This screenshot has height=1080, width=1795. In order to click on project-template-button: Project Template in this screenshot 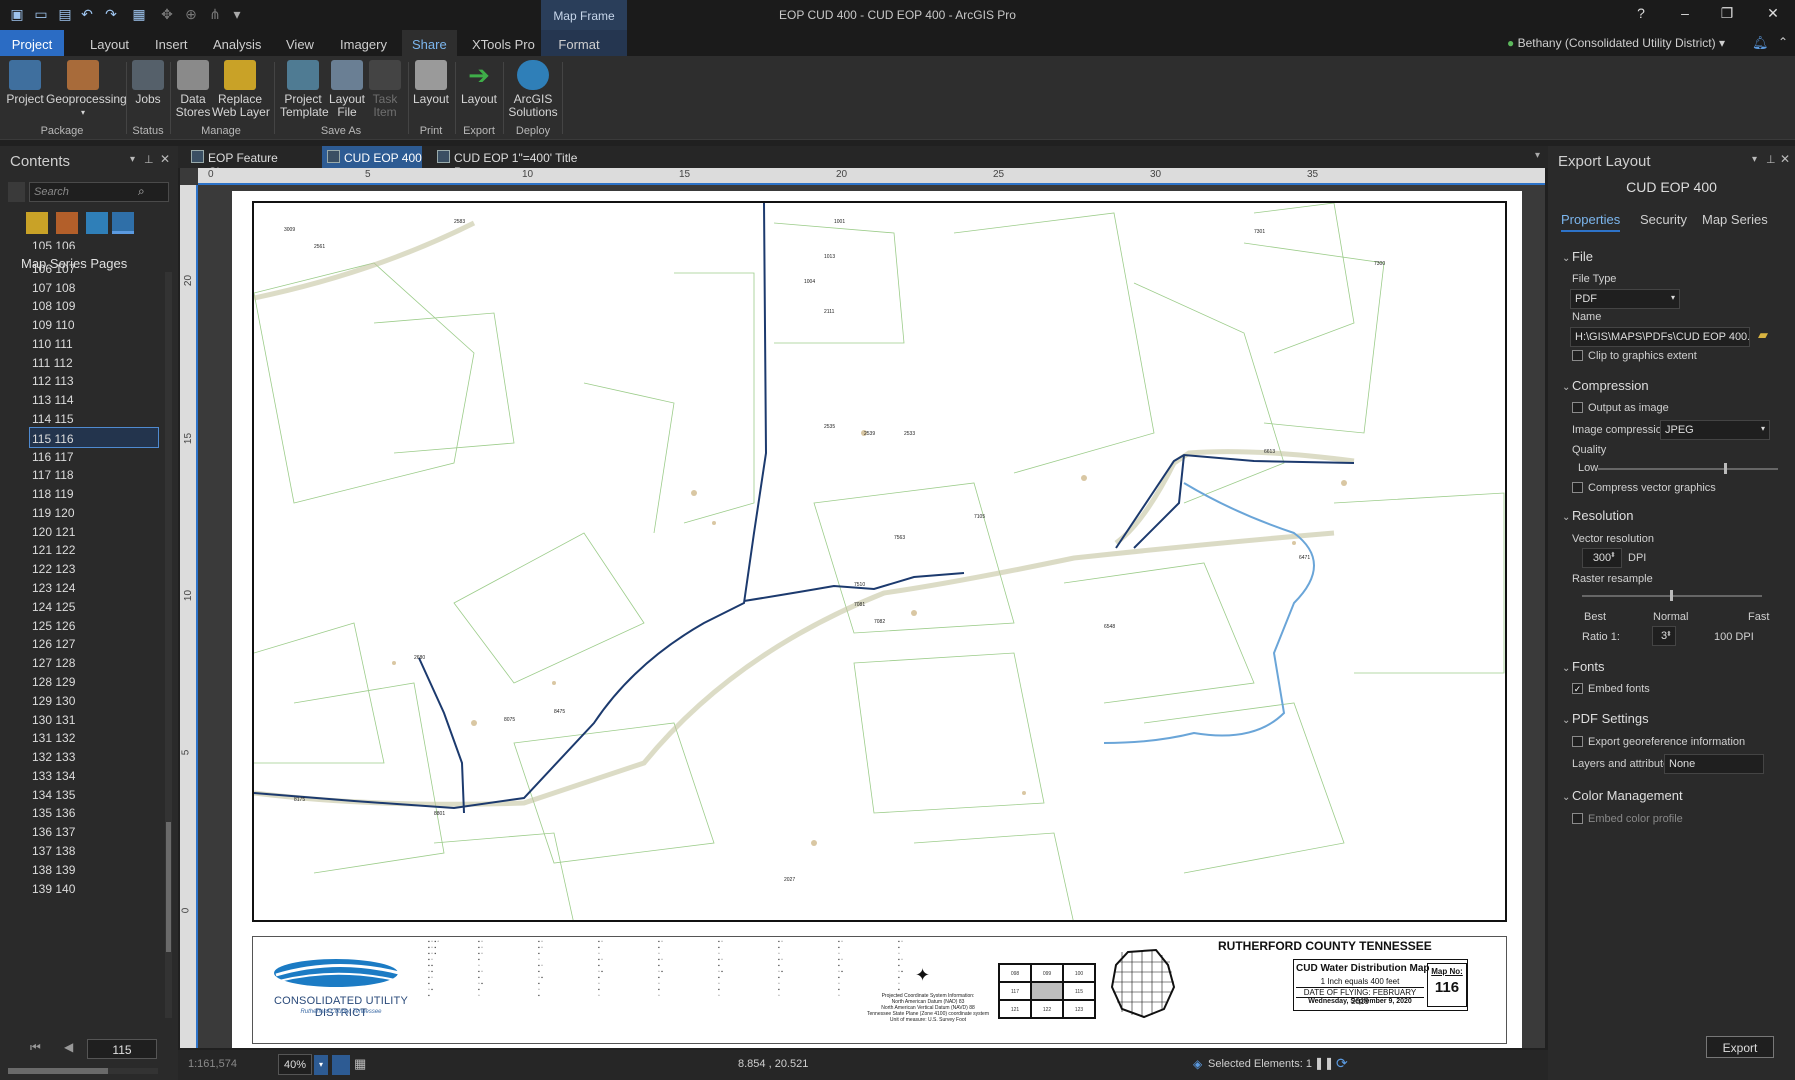, I will do `click(304, 89)`.